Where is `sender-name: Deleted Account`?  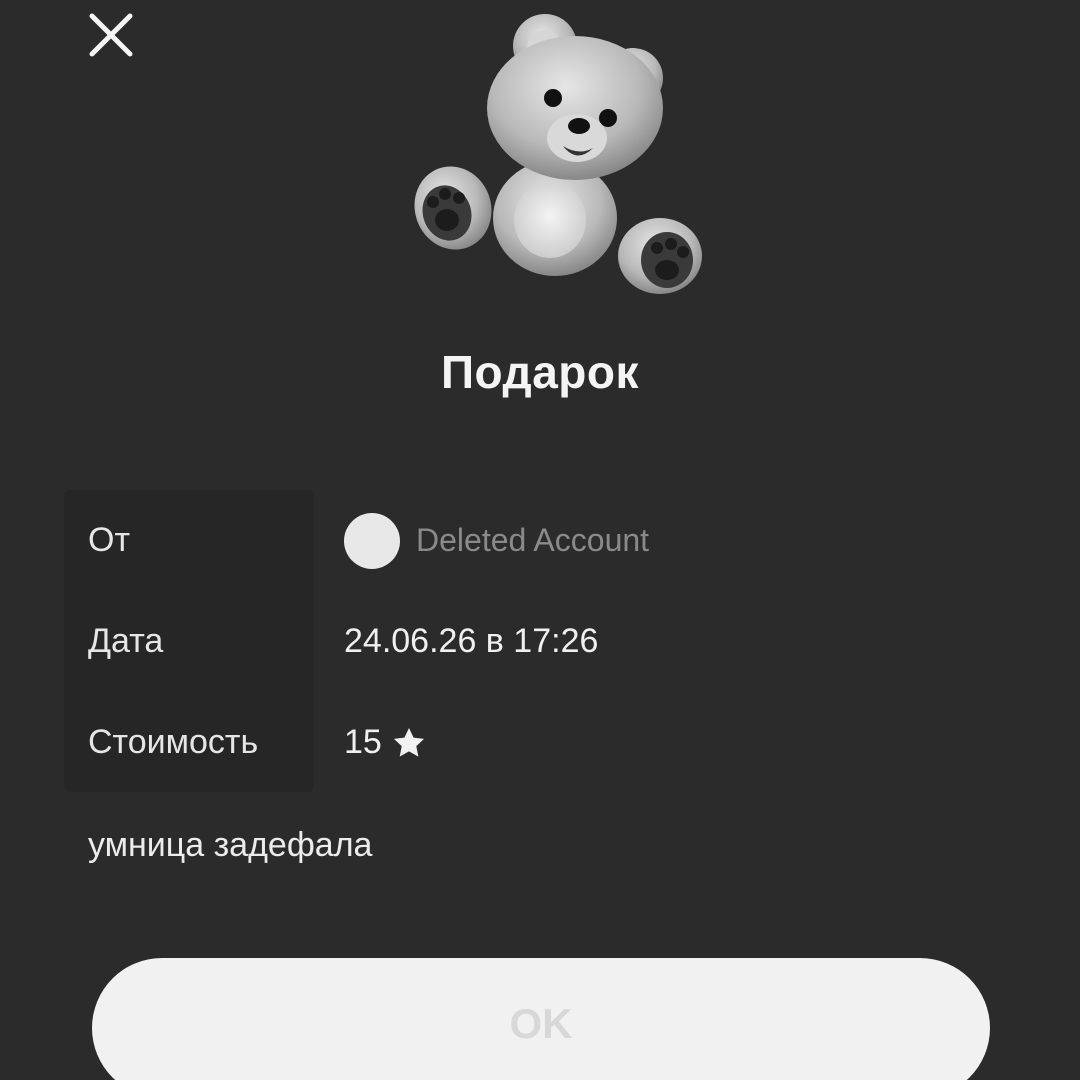
sender-name: Deleted Account is located at coordinates (533, 540).